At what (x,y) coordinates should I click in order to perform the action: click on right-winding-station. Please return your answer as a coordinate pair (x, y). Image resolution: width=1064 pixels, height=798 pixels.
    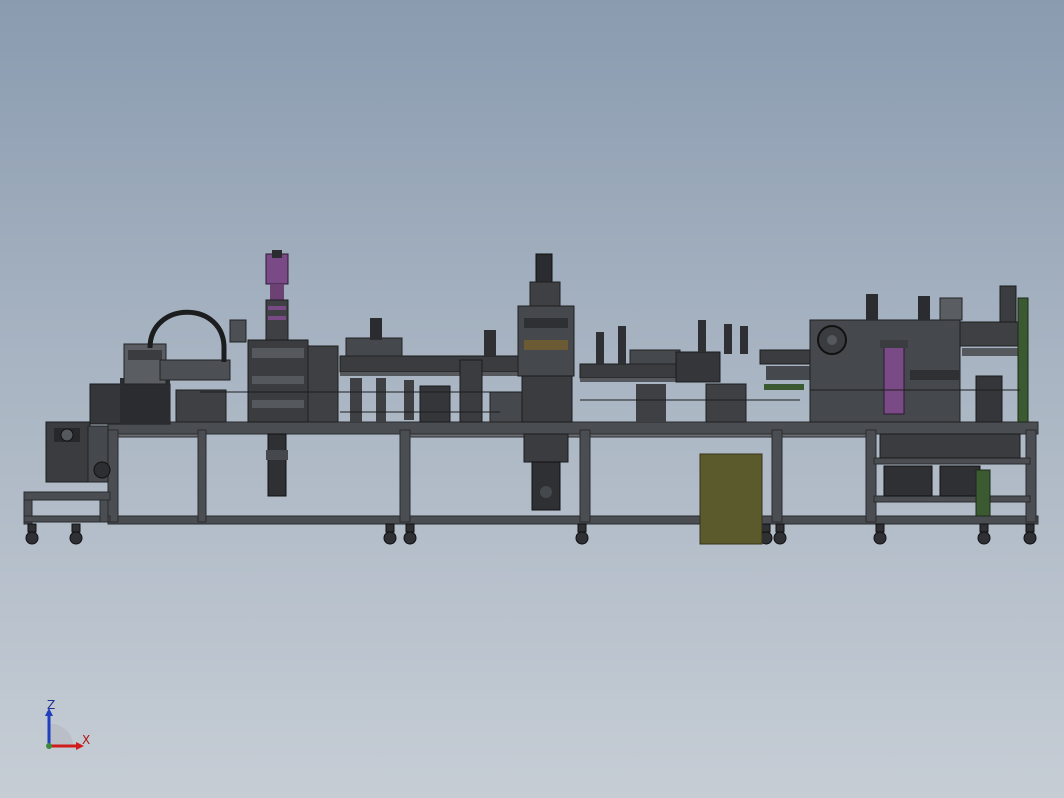
    Looking at the image, I should click on (919, 401).